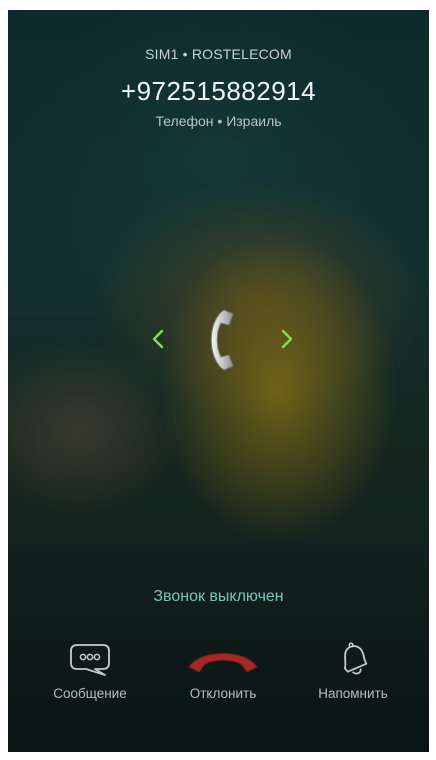 This screenshot has height=760, width=436. Describe the element at coordinates (223, 663) in the screenshot. I see `decline-handset-icon` at that location.